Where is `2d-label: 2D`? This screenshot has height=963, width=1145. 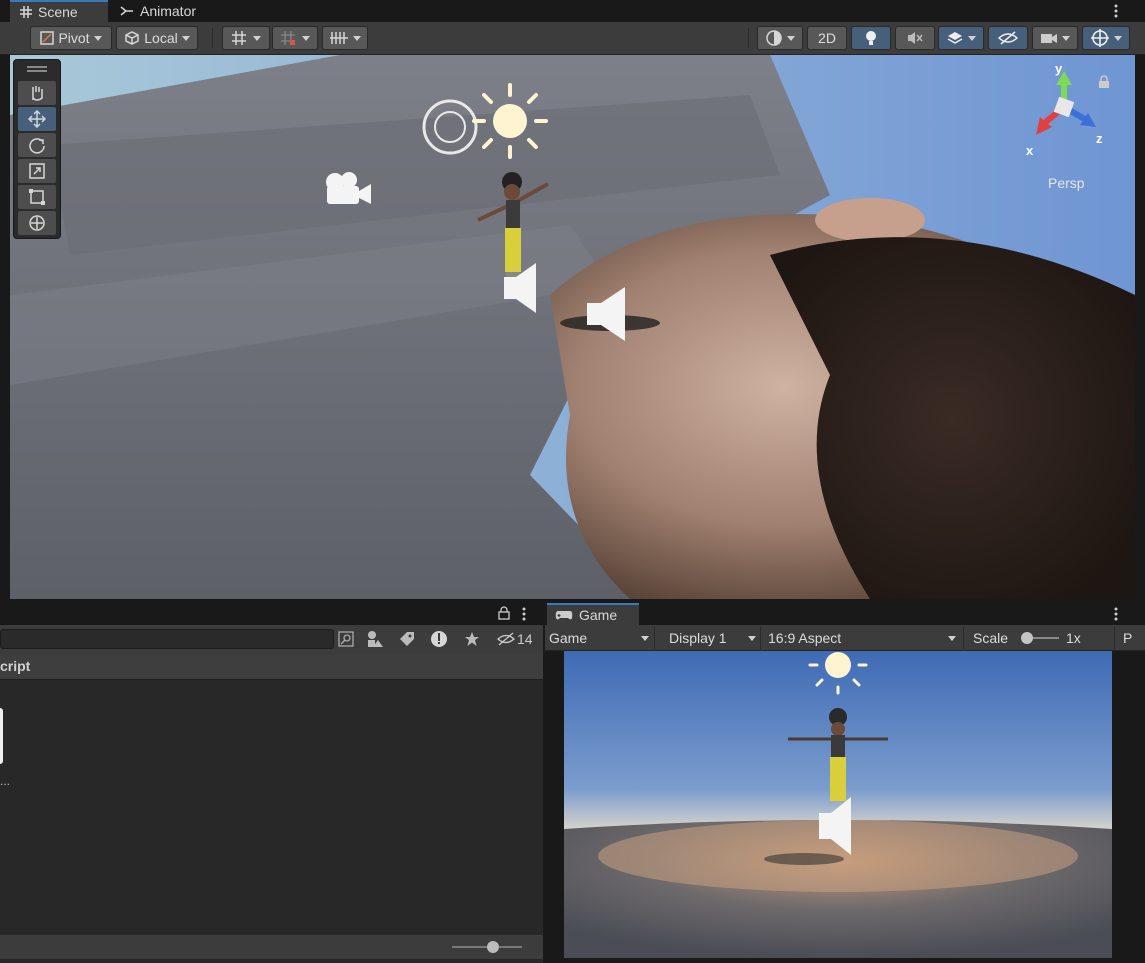
2d-label: 2D is located at coordinates (827, 38).